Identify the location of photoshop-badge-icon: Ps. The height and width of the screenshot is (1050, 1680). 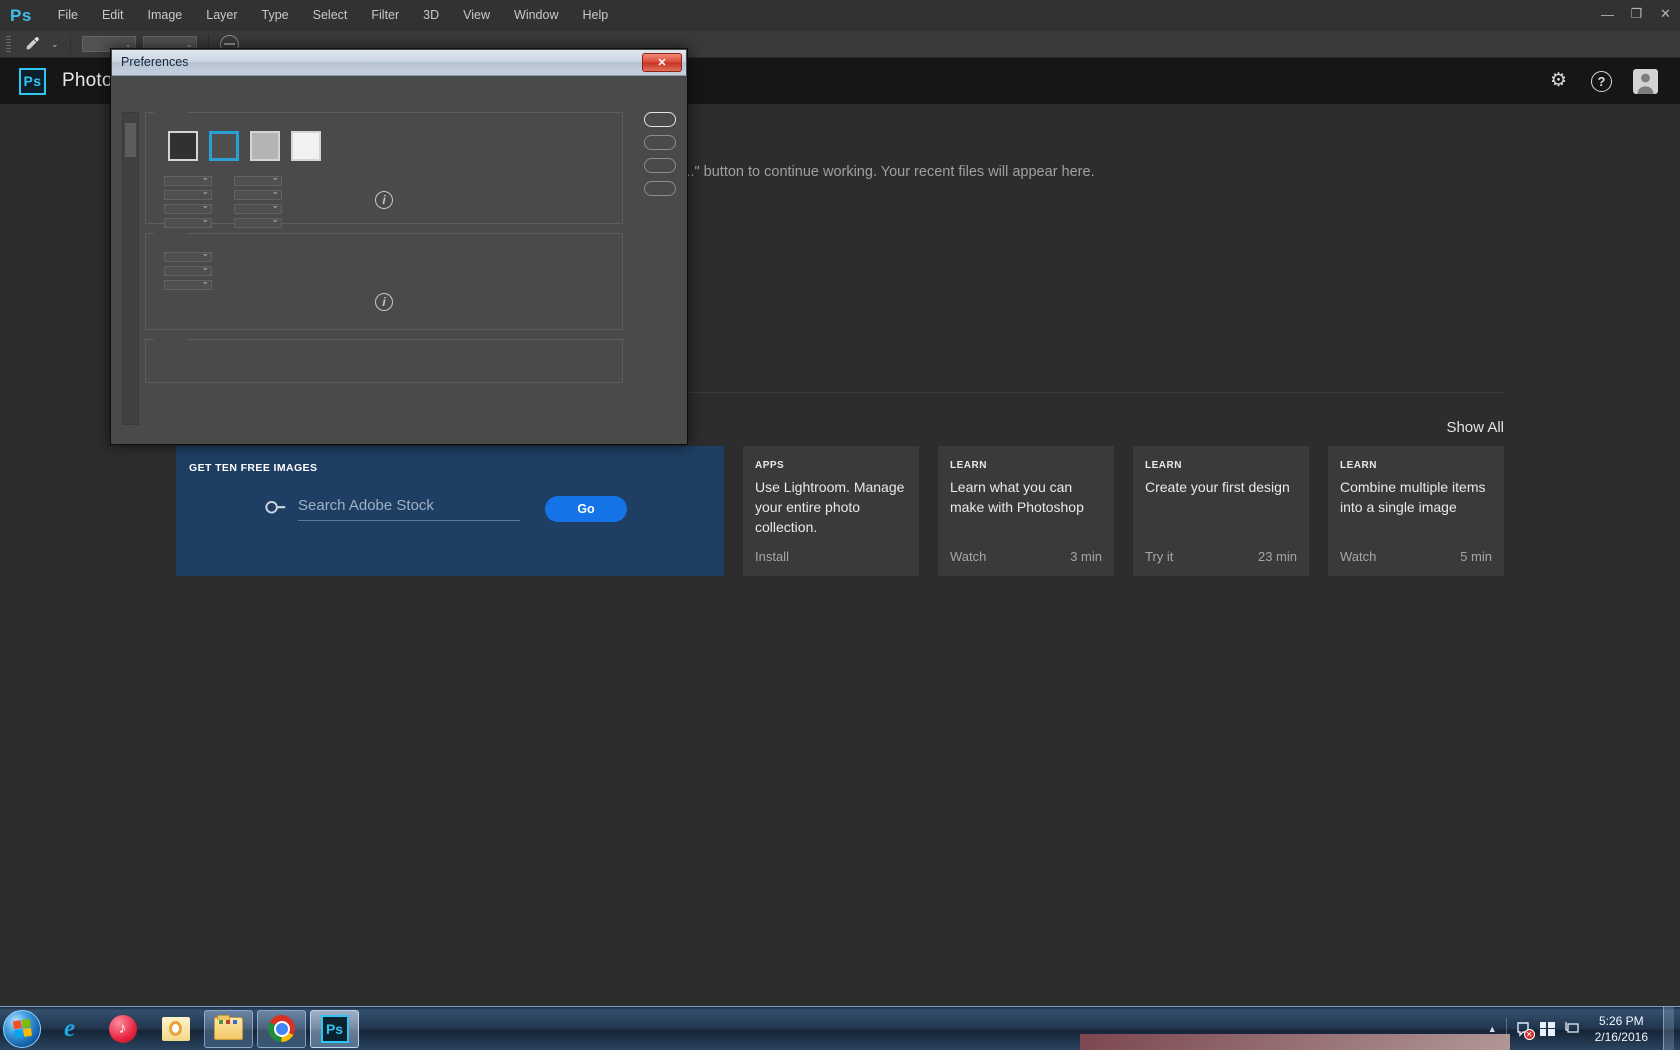
(32, 81).